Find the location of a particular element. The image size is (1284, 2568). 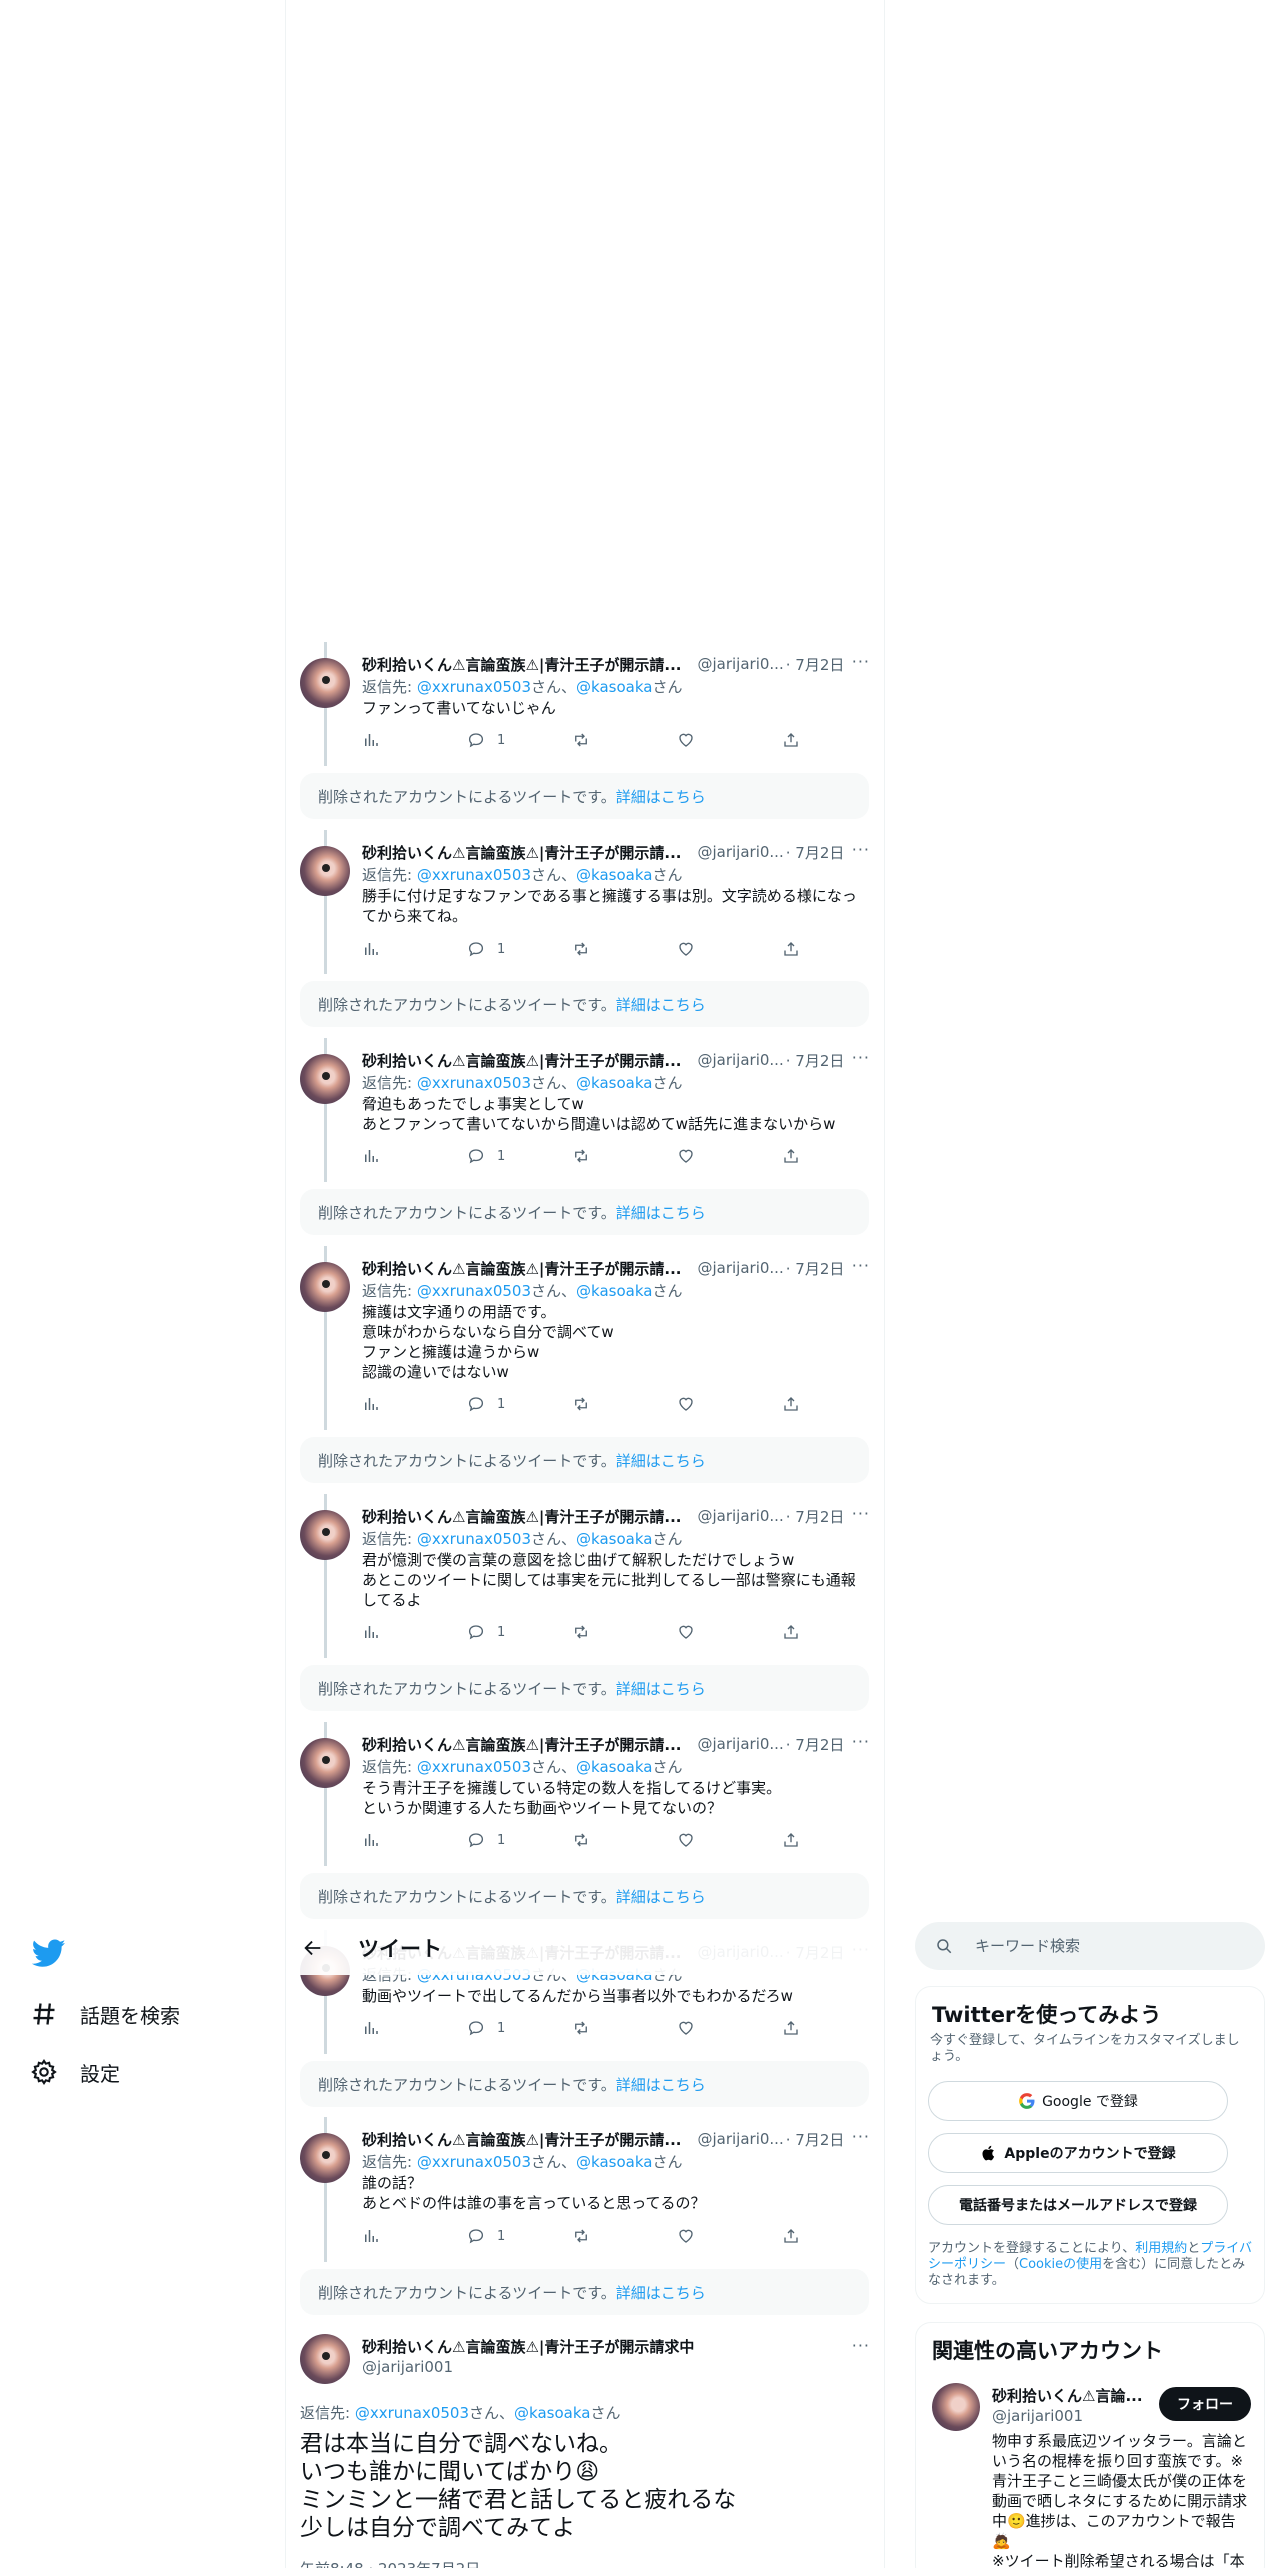

related-account-handle: @jarijari001 is located at coordinates (1037, 2416).